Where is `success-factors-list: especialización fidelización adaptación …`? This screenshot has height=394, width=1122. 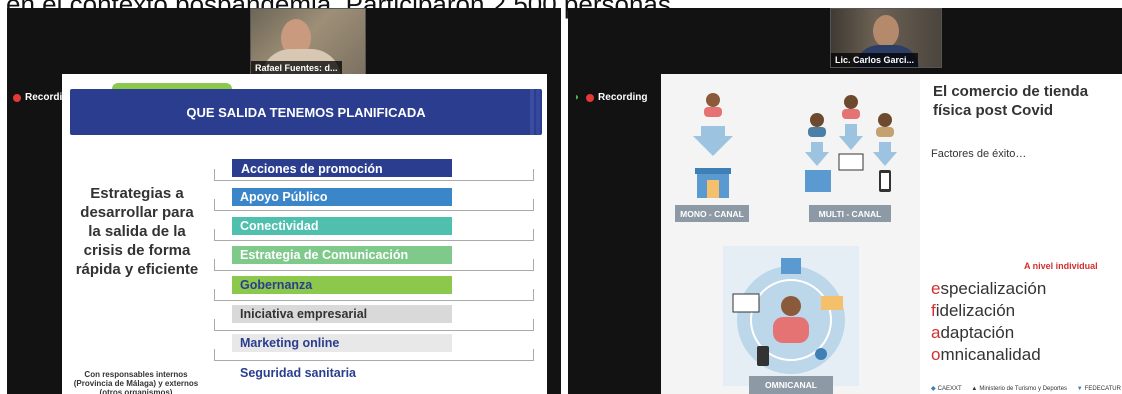 success-factors-list: especialización fidelización adaptación … is located at coordinates (988, 322).